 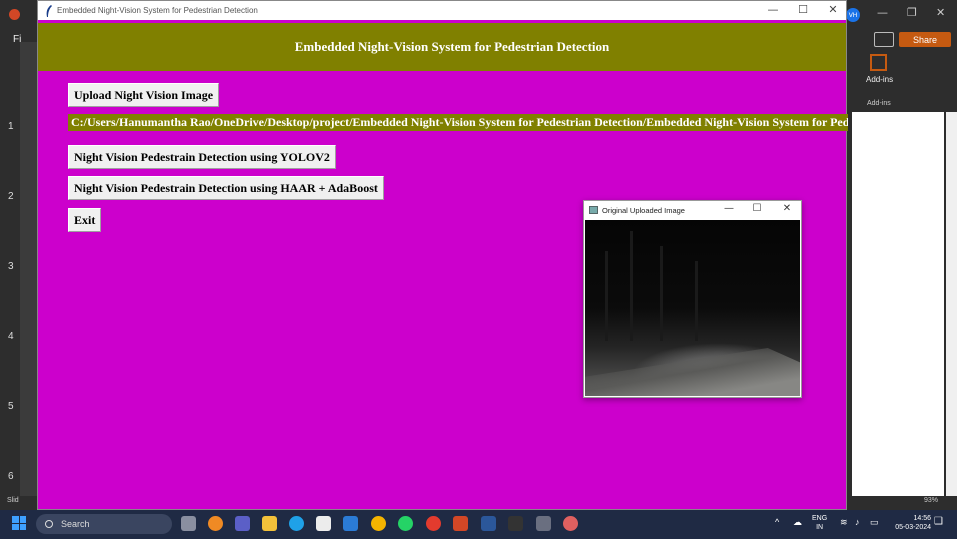 I want to click on image-window: Original Uploaded Image — ☐ ✕, so click(x=692, y=299).